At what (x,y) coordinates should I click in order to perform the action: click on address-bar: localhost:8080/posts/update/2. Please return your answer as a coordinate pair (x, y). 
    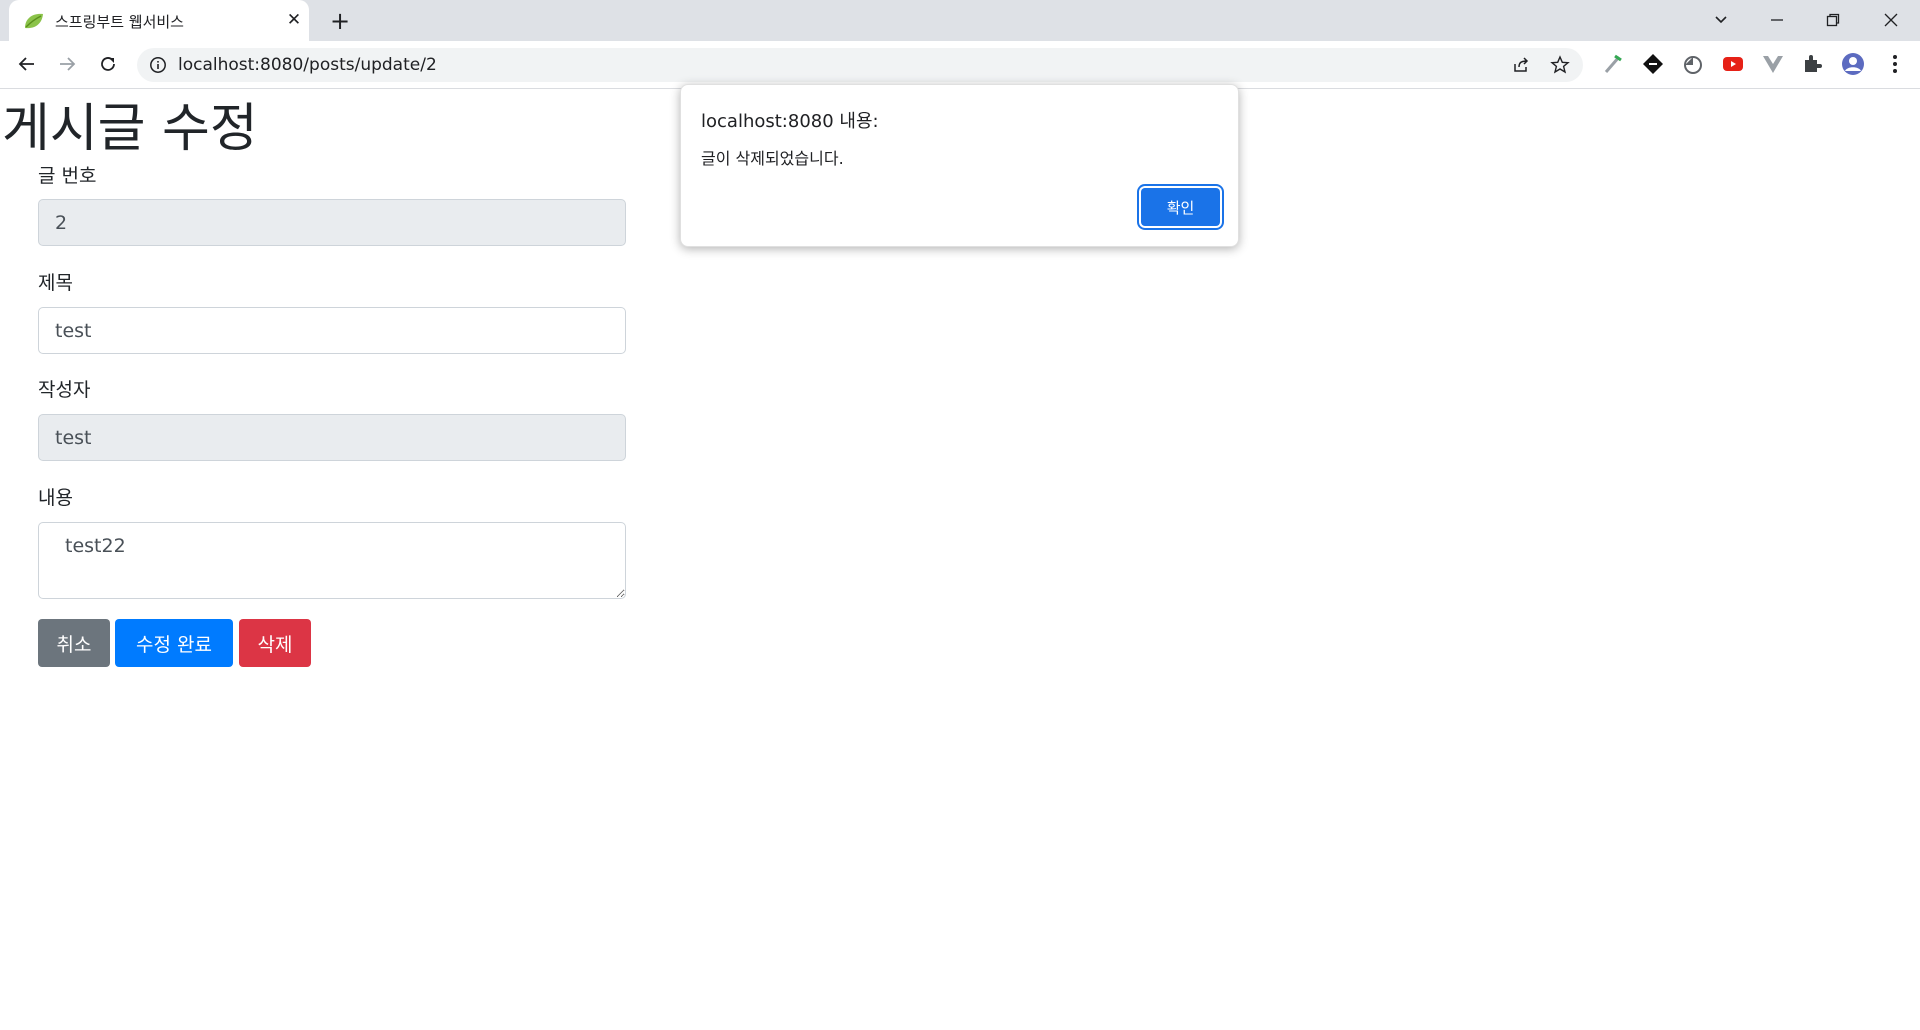
    Looking at the image, I should click on (860, 65).